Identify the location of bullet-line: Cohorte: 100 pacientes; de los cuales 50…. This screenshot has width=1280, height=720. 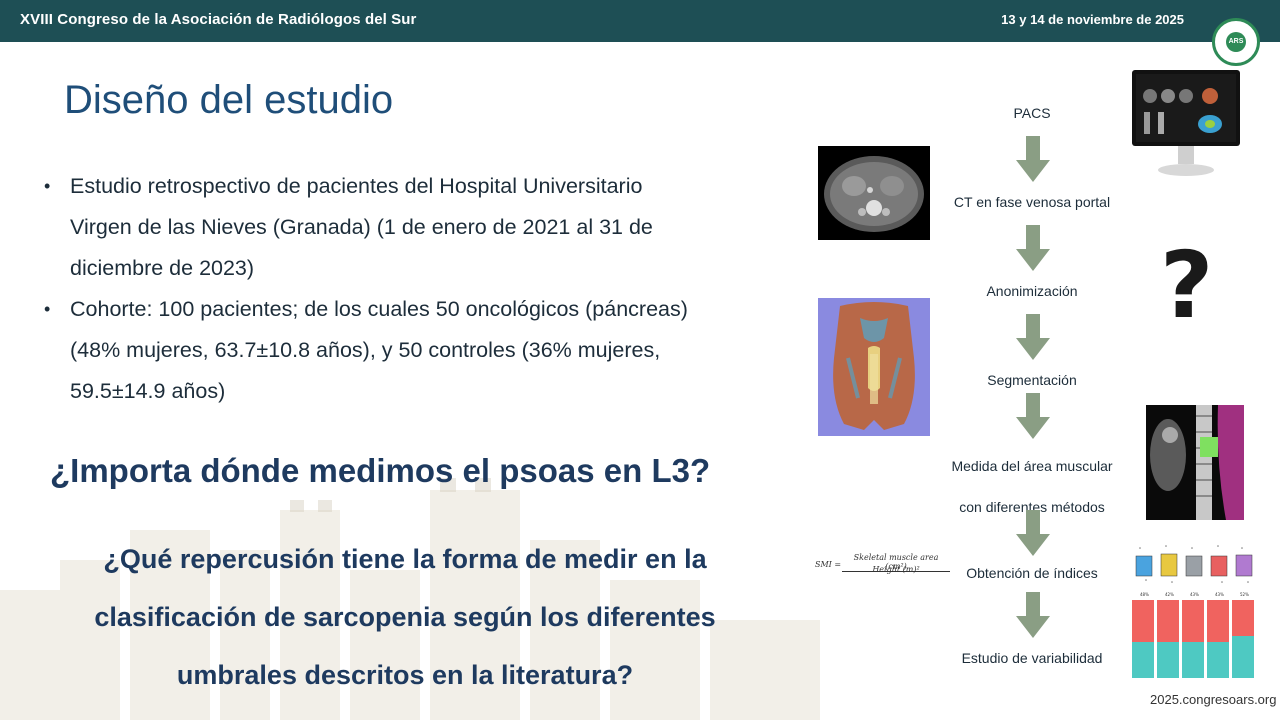
(379, 309).